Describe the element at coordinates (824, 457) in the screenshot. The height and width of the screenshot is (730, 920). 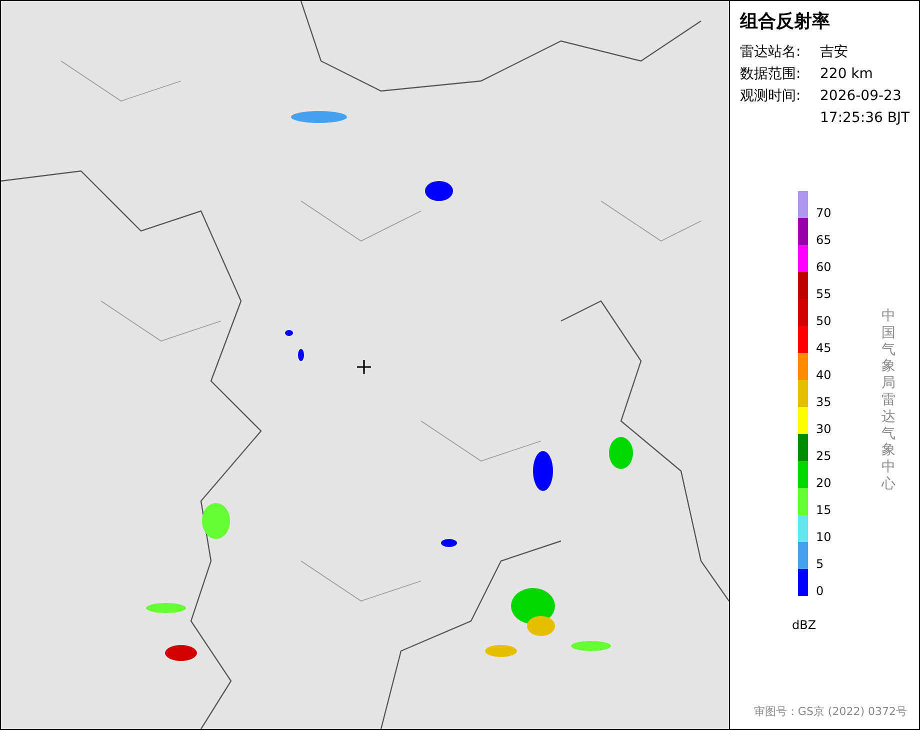
I see `legend-value: 25` at that location.